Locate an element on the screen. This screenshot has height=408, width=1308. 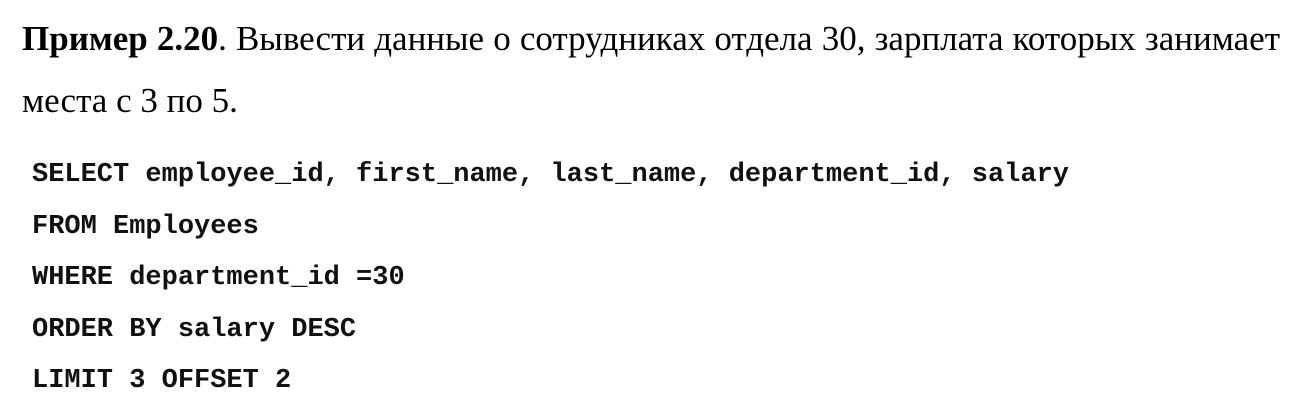
code-line-from: FROM Employees is located at coordinates (145, 226).